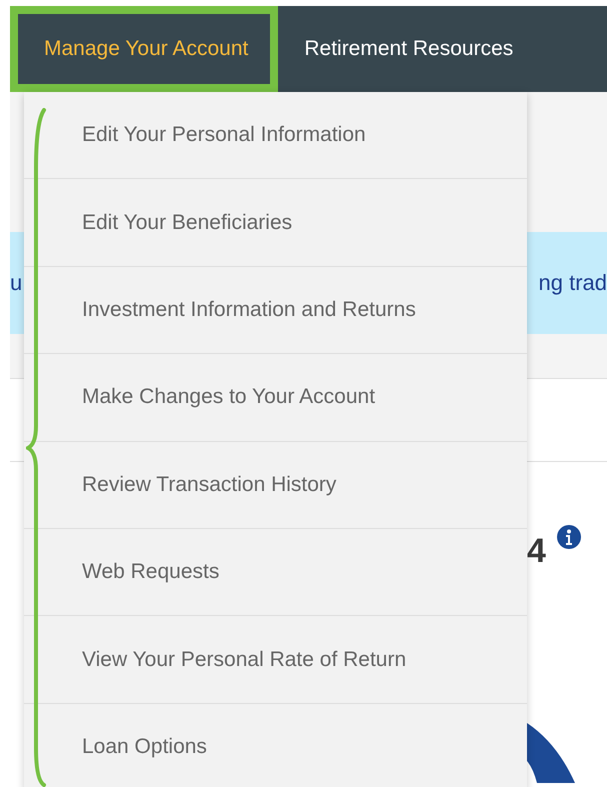 Image resolution: width=607 pixels, height=787 pixels. What do you see at coordinates (275, 310) in the screenshot?
I see `menu-item: Investment Information and Returns` at bounding box center [275, 310].